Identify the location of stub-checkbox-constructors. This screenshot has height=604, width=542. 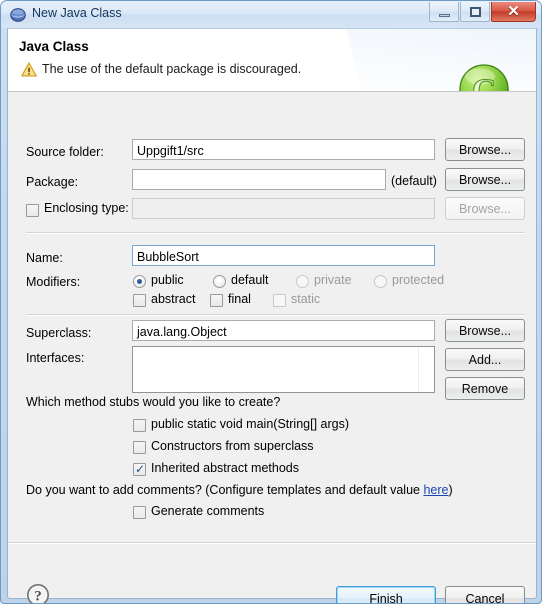
(139, 447).